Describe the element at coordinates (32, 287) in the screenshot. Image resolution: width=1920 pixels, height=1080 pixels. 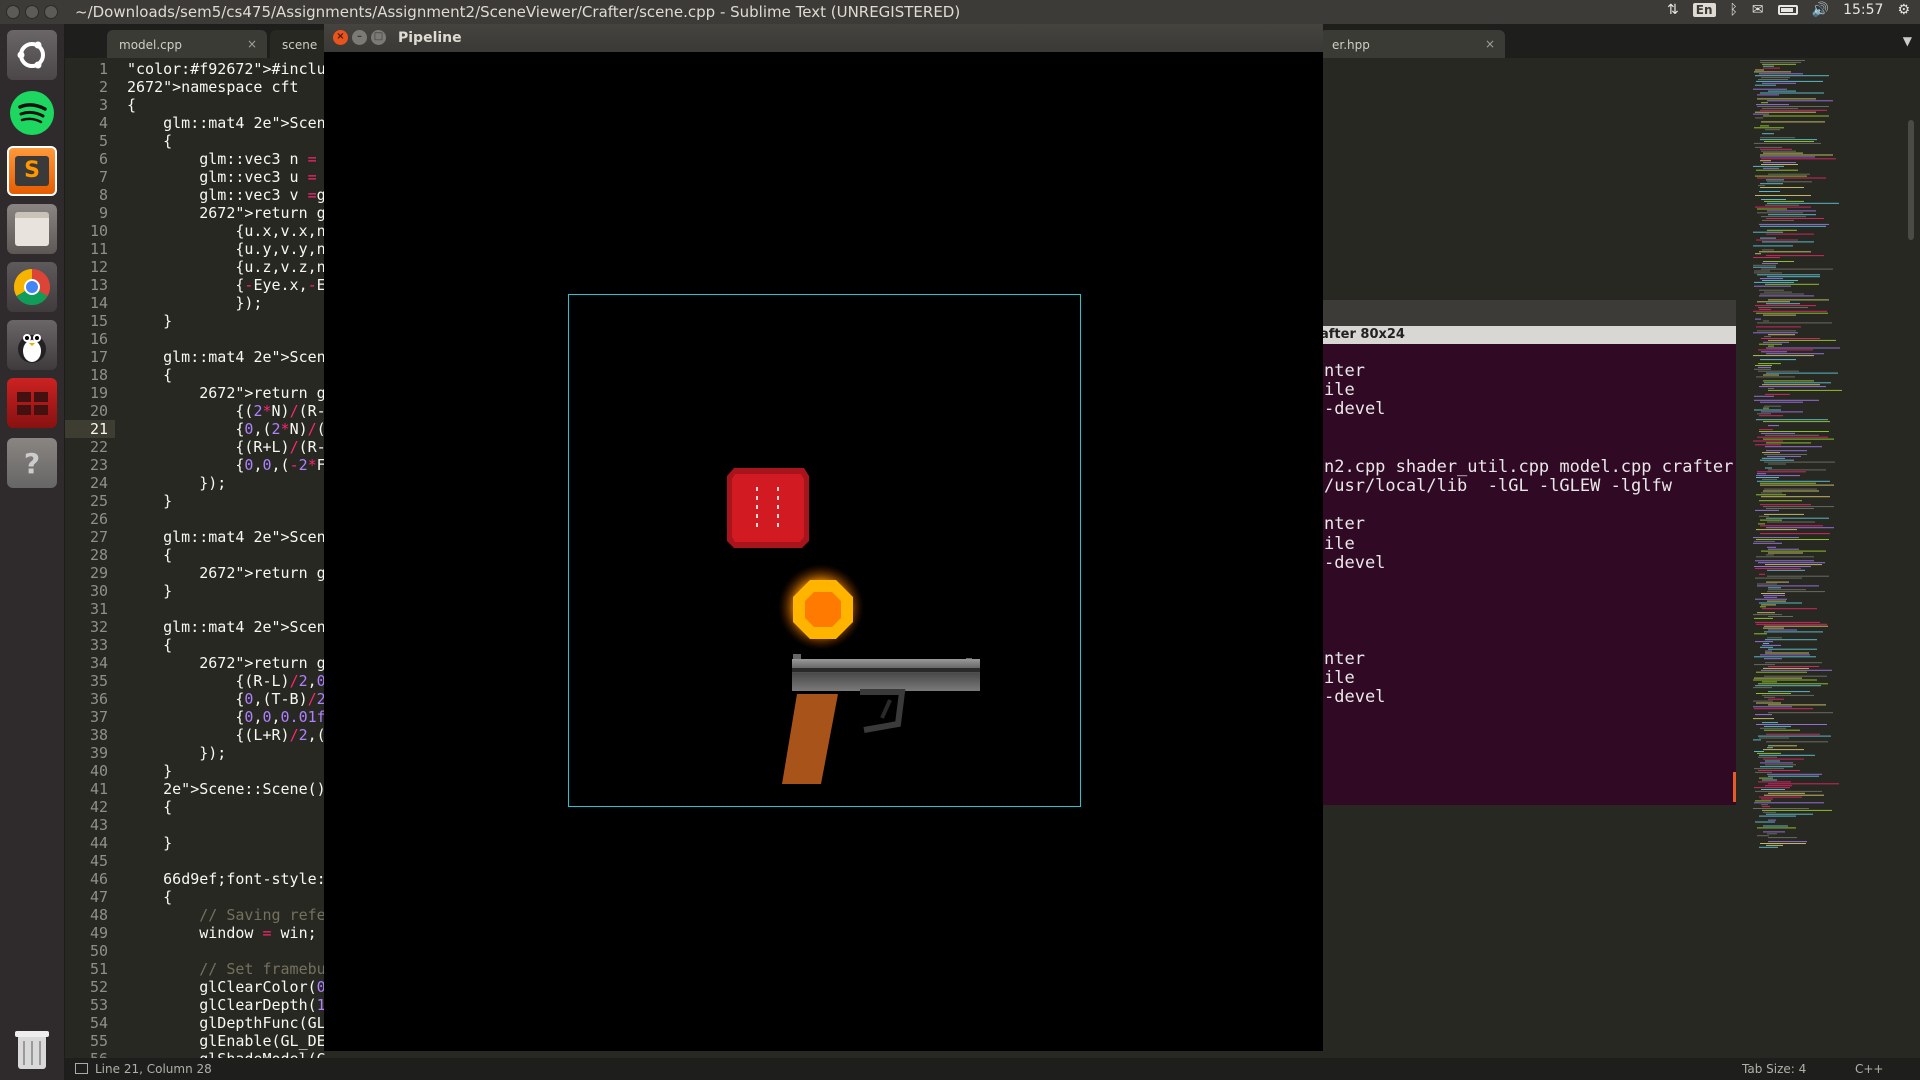
I see `chrome-icon` at that location.